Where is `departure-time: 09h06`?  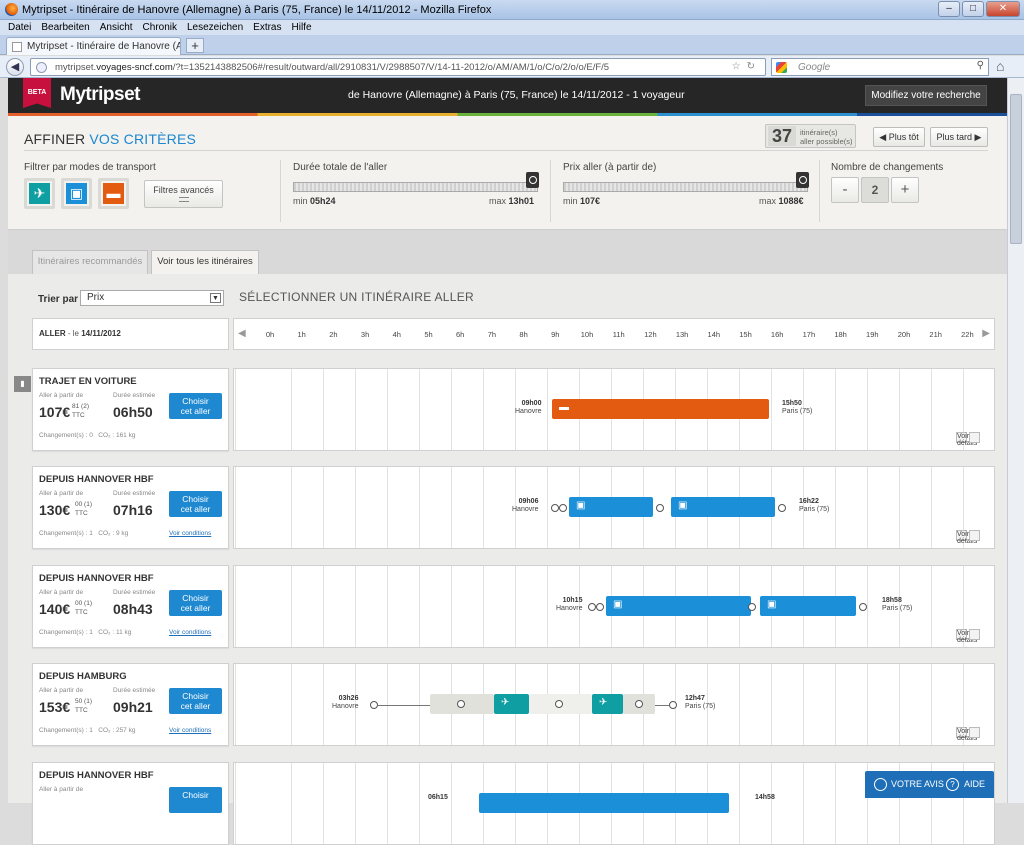 departure-time: 09h06 is located at coordinates (528, 501).